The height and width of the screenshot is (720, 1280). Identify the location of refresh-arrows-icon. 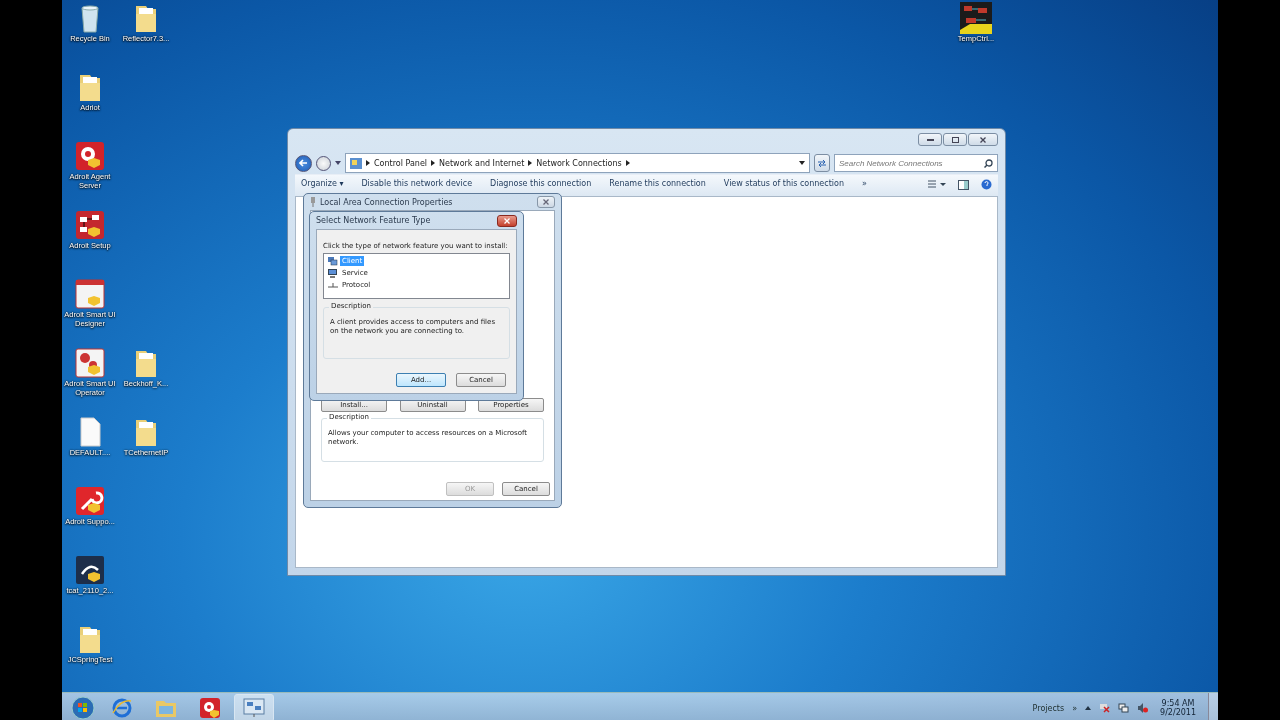
(822, 163).